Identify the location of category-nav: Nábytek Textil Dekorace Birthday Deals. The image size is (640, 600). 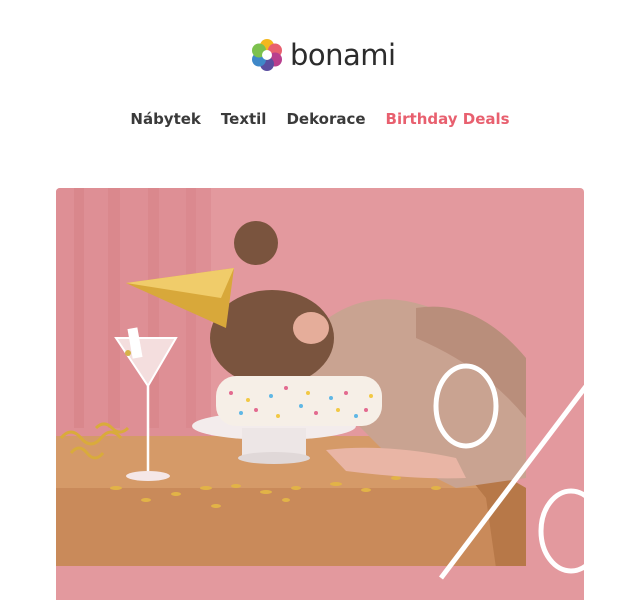
(320, 119).